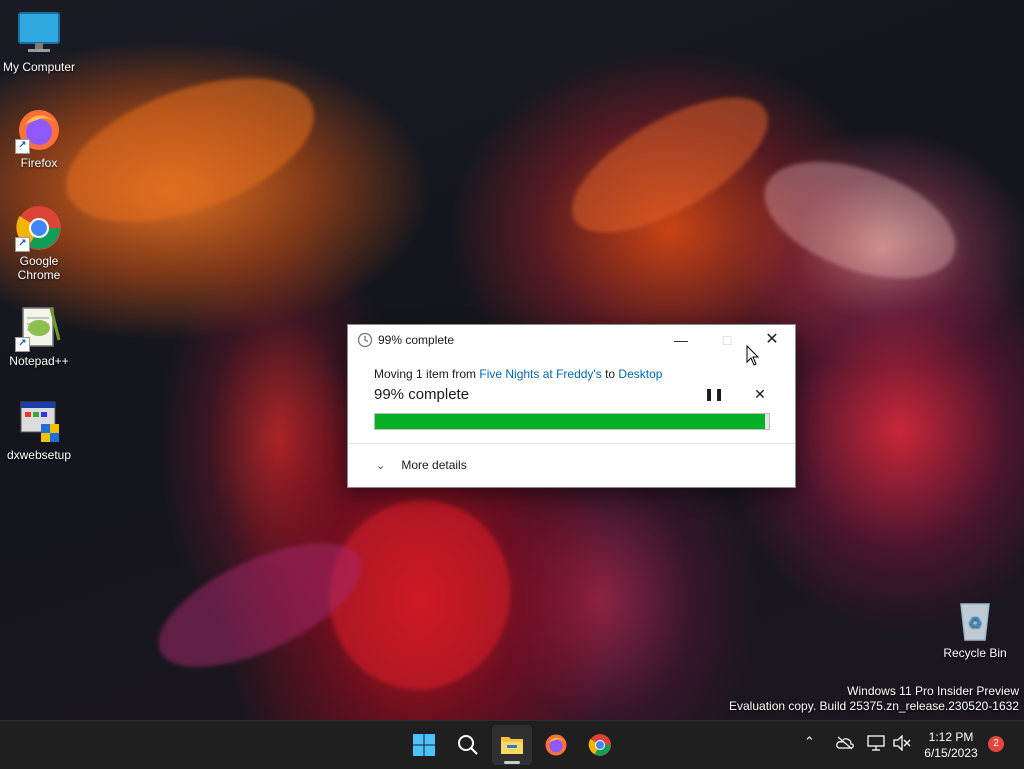  What do you see at coordinates (845, 743) in the screenshot?
I see `onedrive-offline-icon` at bounding box center [845, 743].